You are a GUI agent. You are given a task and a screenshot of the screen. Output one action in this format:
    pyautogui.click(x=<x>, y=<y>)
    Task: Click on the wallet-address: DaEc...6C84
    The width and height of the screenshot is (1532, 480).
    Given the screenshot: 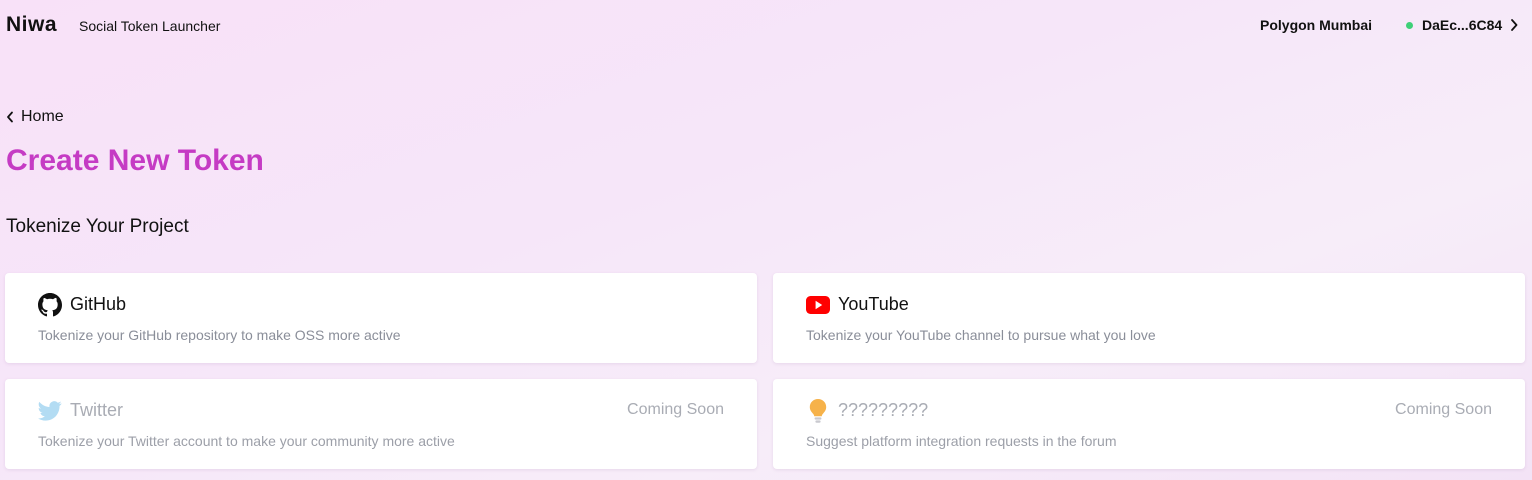 What is the action you would take?
    pyautogui.click(x=1462, y=25)
    